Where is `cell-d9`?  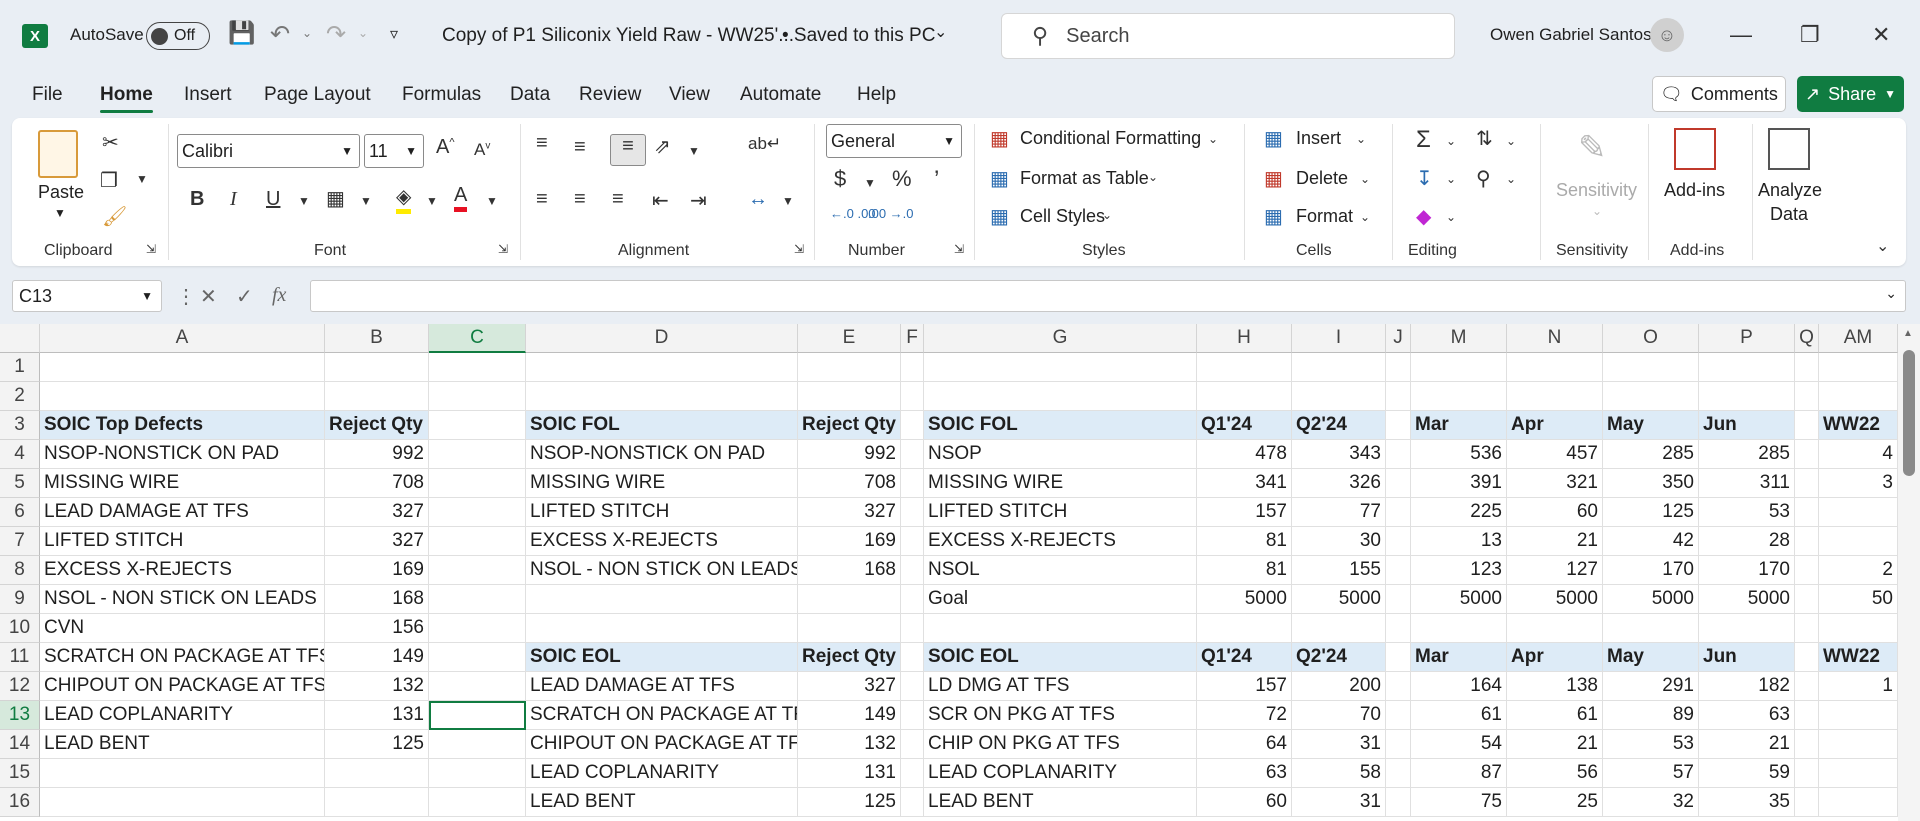 cell-d9 is located at coordinates (662, 599).